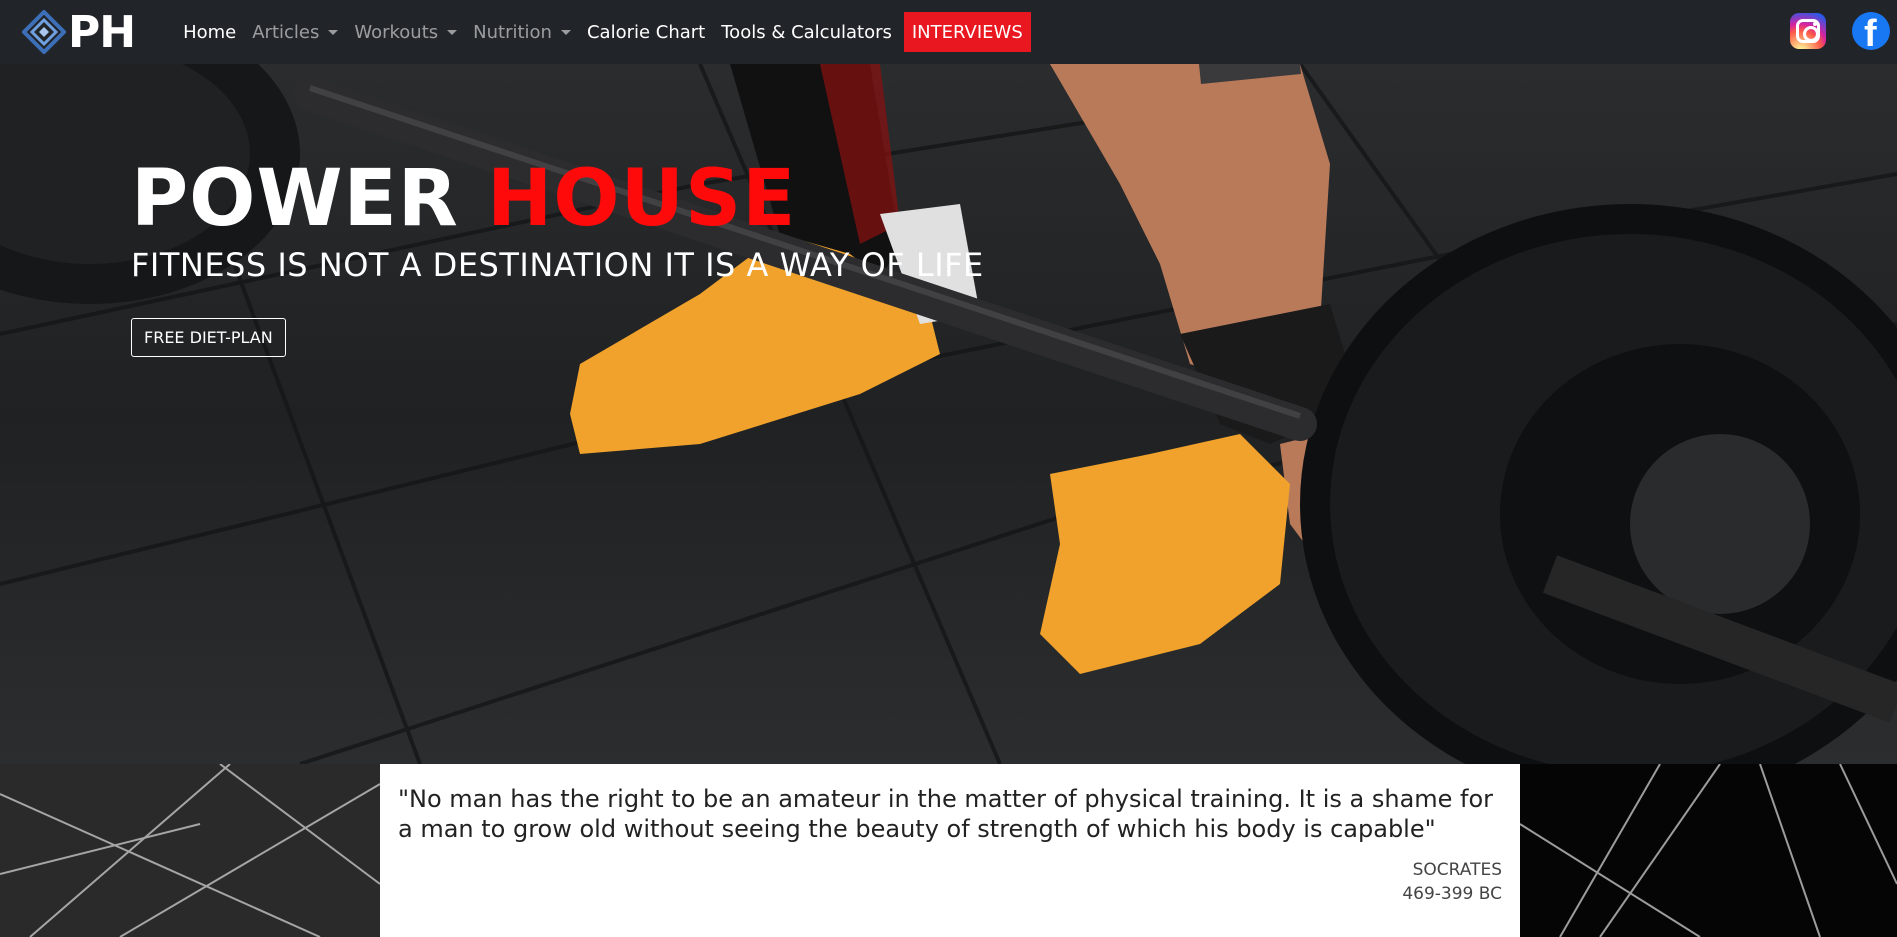 The height and width of the screenshot is (937, 1897). I want to click on nav-workouts: Workouts, so click(405, 32).